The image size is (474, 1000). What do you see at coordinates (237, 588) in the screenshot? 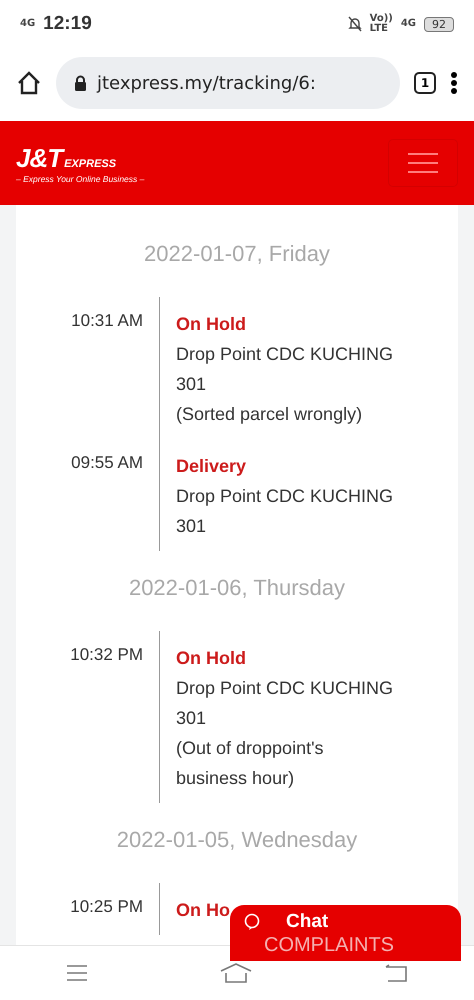
I see `date-heading: 2022-01-06, Thursday` at bounding box center [237, 588].